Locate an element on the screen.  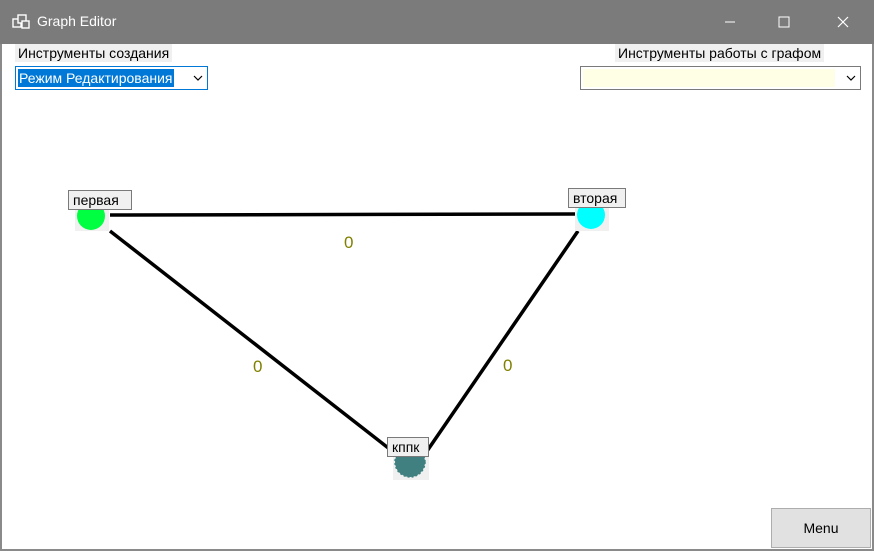
graph-tools-label: Инструменты работы с графом is located at coordinates (720, 53).